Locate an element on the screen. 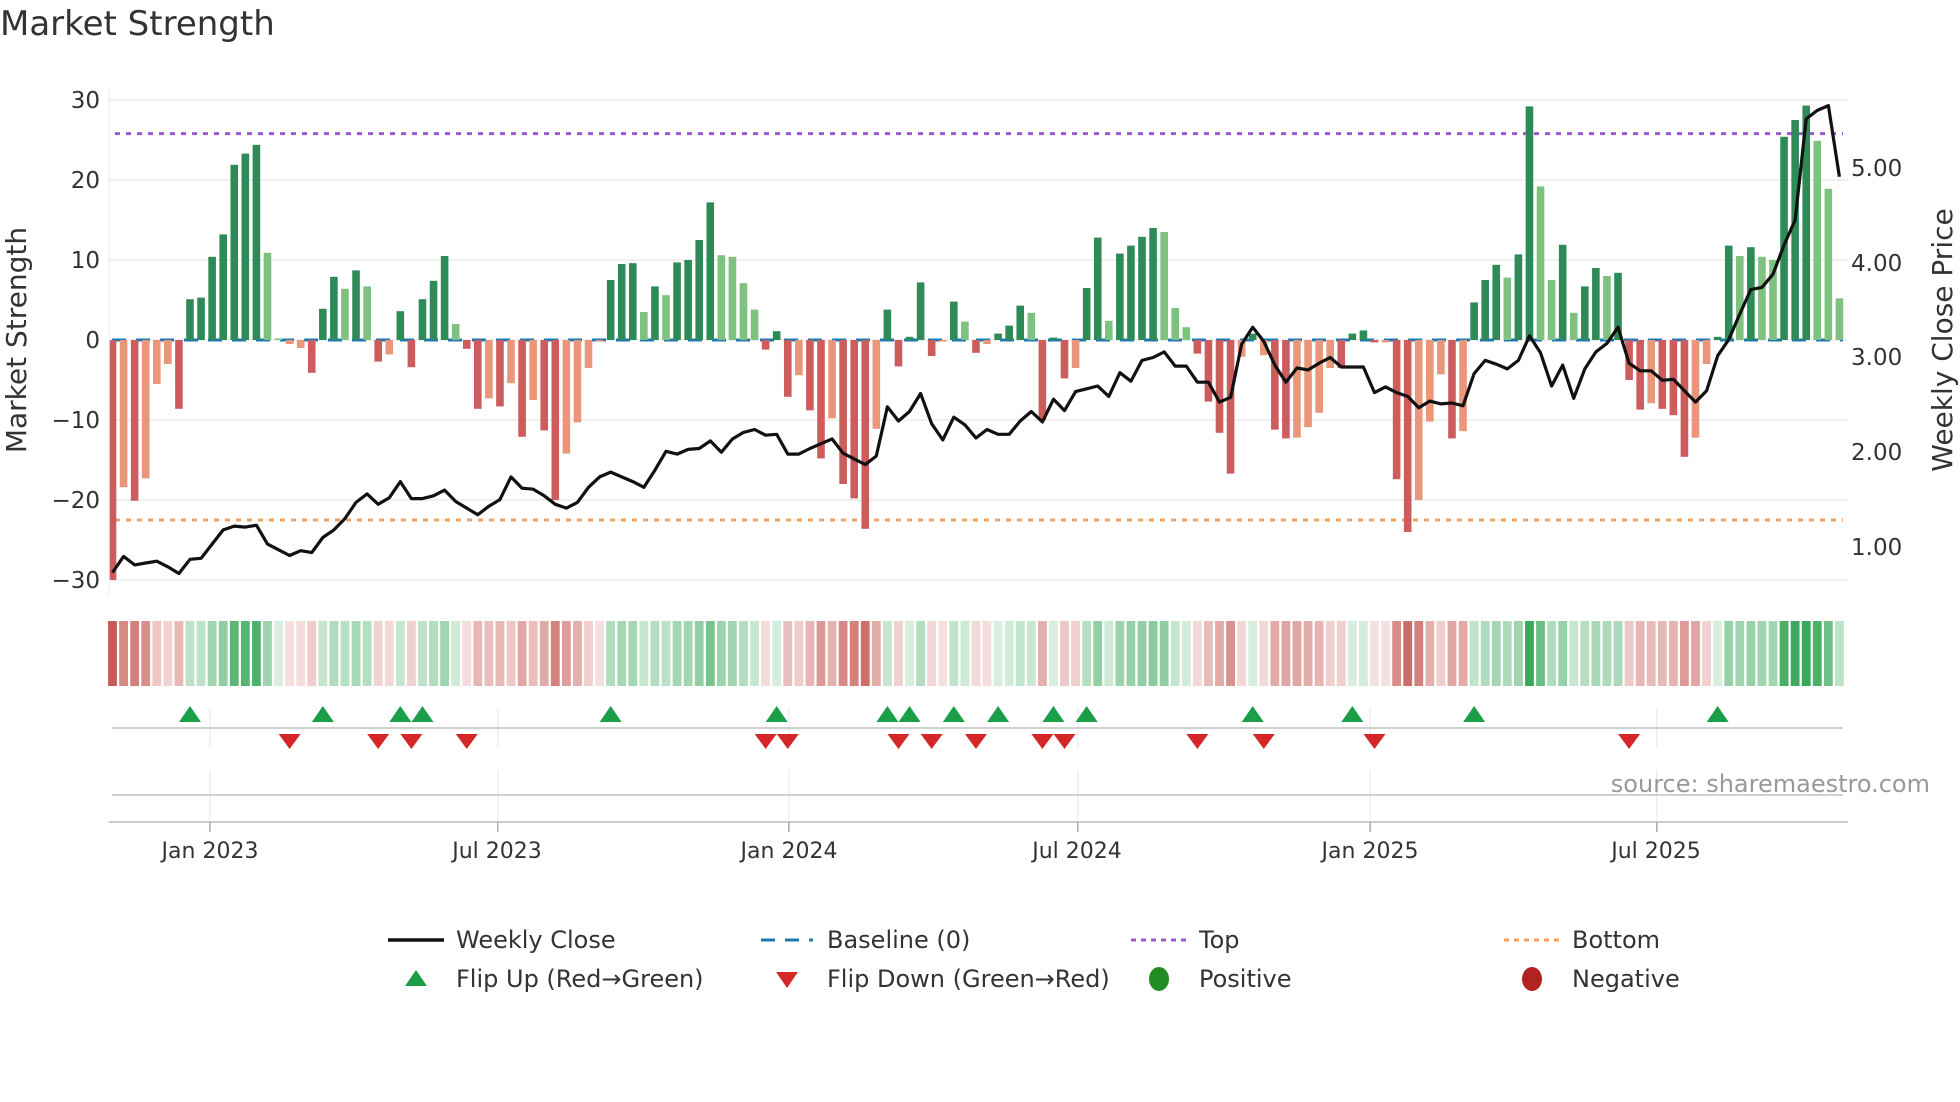 Image resolution: width=1960 pixels, height=1102 pixels. legend-weekly-close: Weekly Close is located at coordinates (502, 940).